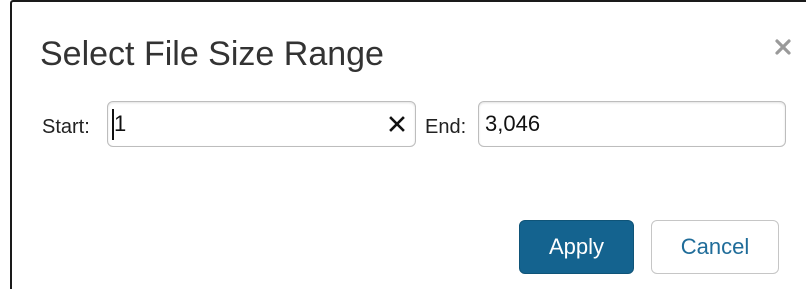 Image resolution: width=806 pixels, height=289 pixels. I want to click on close-icon, so click(783, 47).